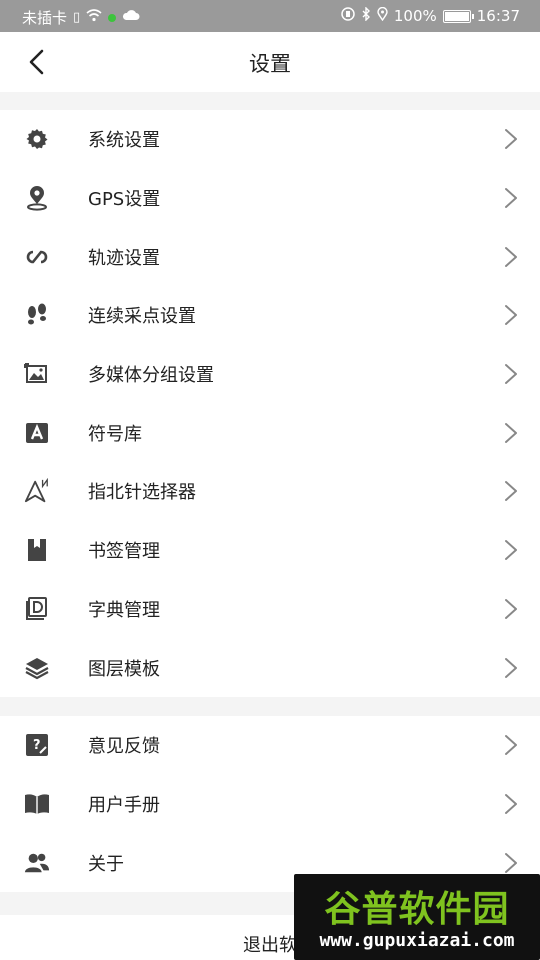  I want to click on status-bar: 未插卡 ▯ 100% 16:37, so click(270, 16).